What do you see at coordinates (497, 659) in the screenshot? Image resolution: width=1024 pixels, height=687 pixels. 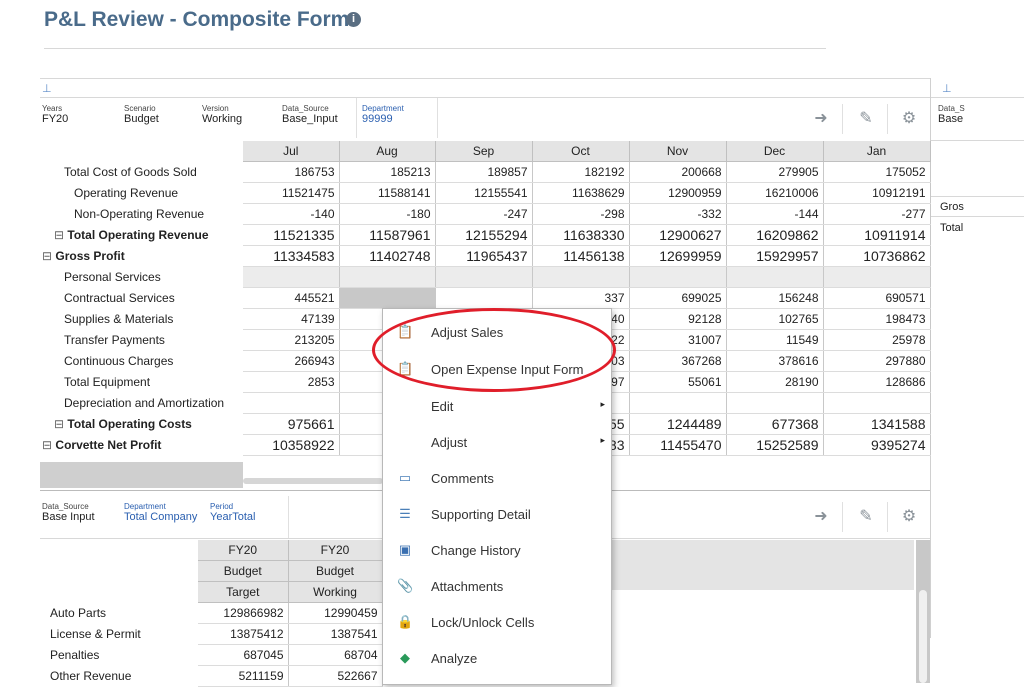 I see `menu-item-analyze: ◆ Analyze` at bounding box center [497, 659].